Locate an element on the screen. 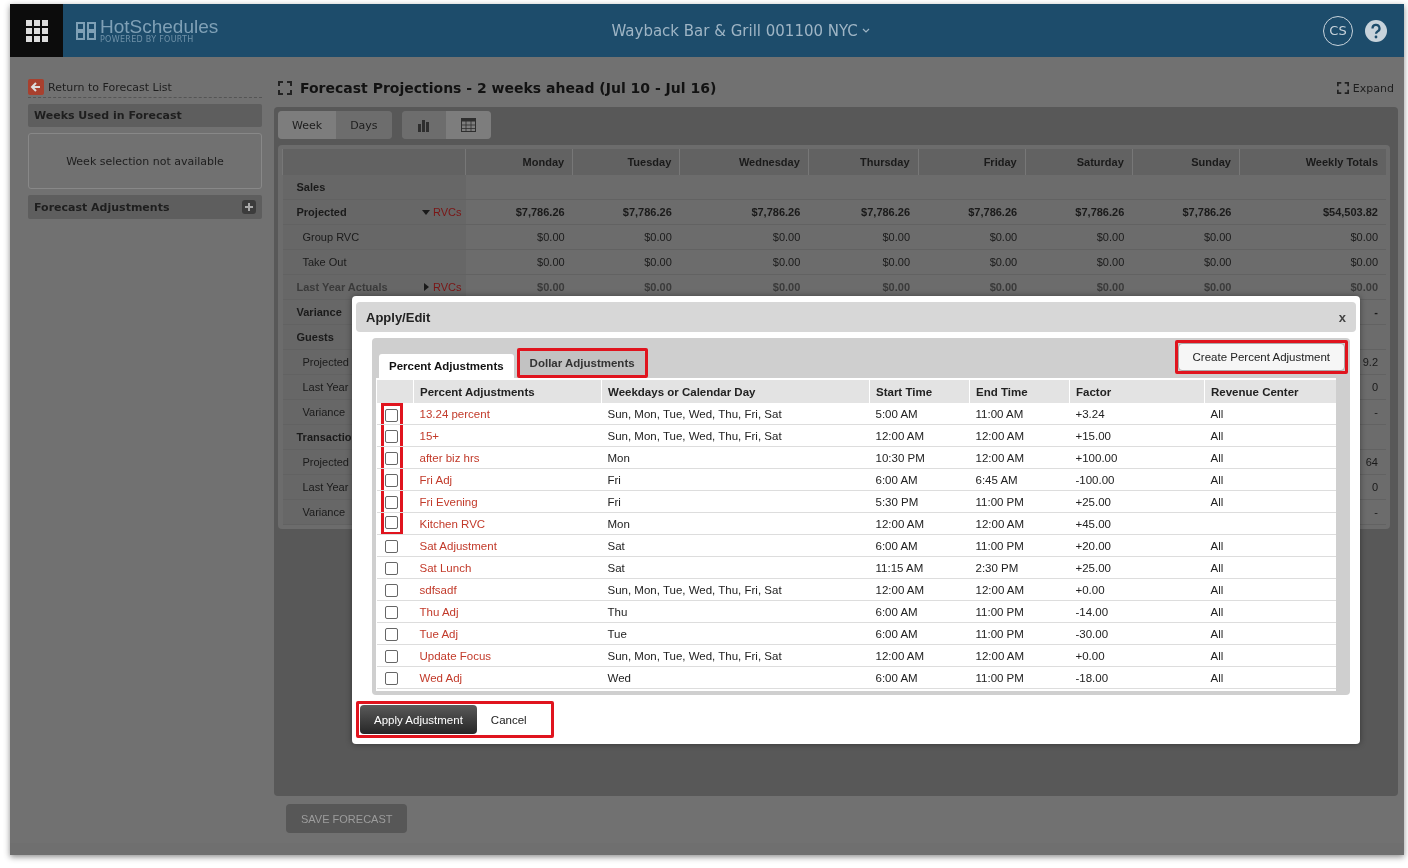 The height and width of the screenshot is (868, 1408). adjustment-link: Sat Adjustment is located at coordinates (507, 545).